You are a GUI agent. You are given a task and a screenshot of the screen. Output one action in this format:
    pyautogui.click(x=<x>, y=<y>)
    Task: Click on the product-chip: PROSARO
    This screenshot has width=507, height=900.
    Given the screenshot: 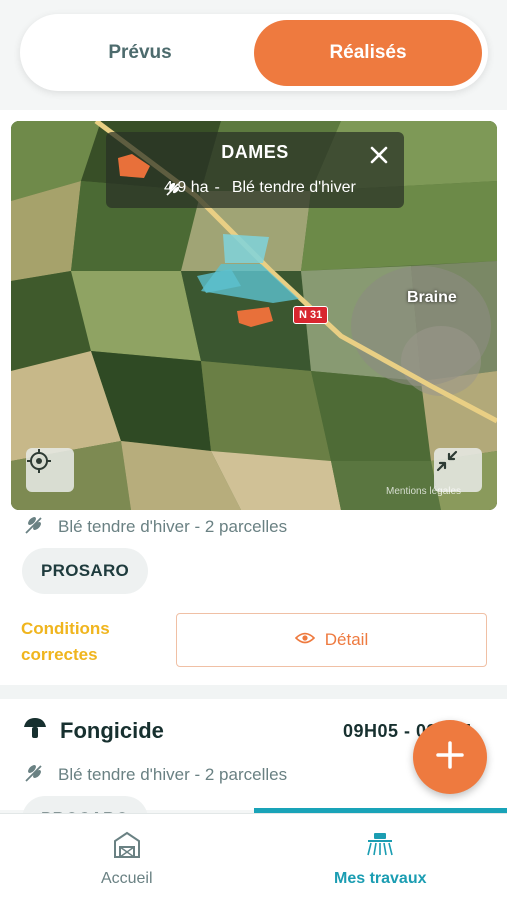 What is the action you would take?
    pyautogui.click(x=85, y=571)
    